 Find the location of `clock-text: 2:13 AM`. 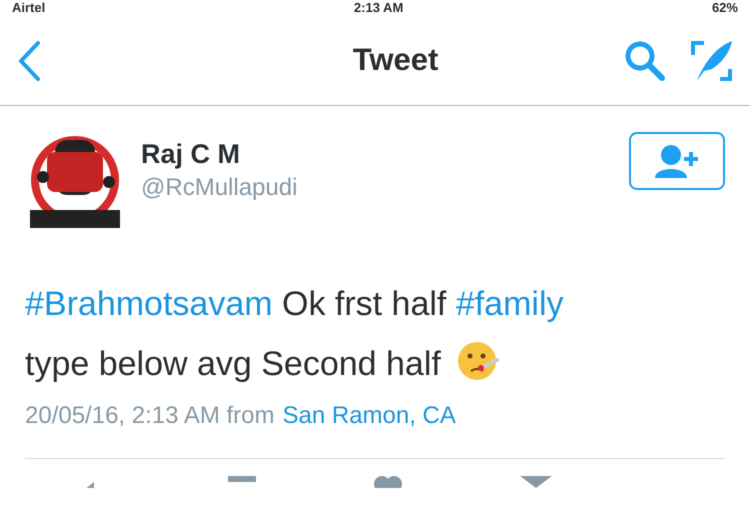

clock-text: 2:13 AM is located at coordinates (379, 8).